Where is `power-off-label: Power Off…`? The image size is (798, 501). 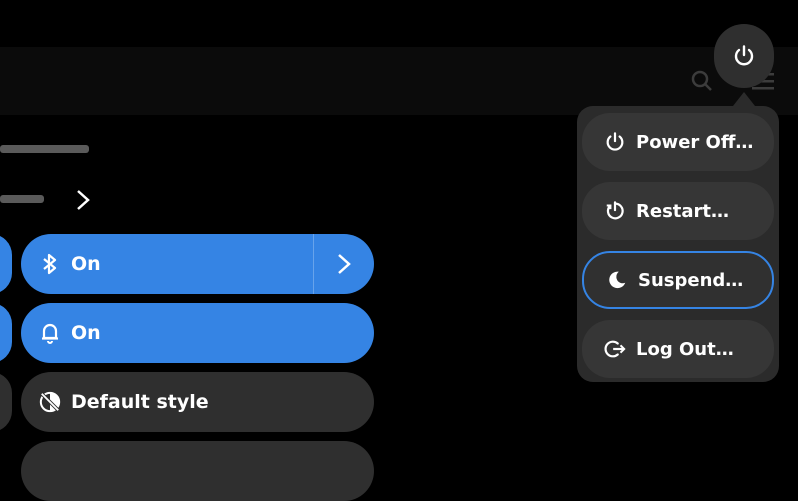 power-off-label: Power Off… is located at coordinates (695, 142).